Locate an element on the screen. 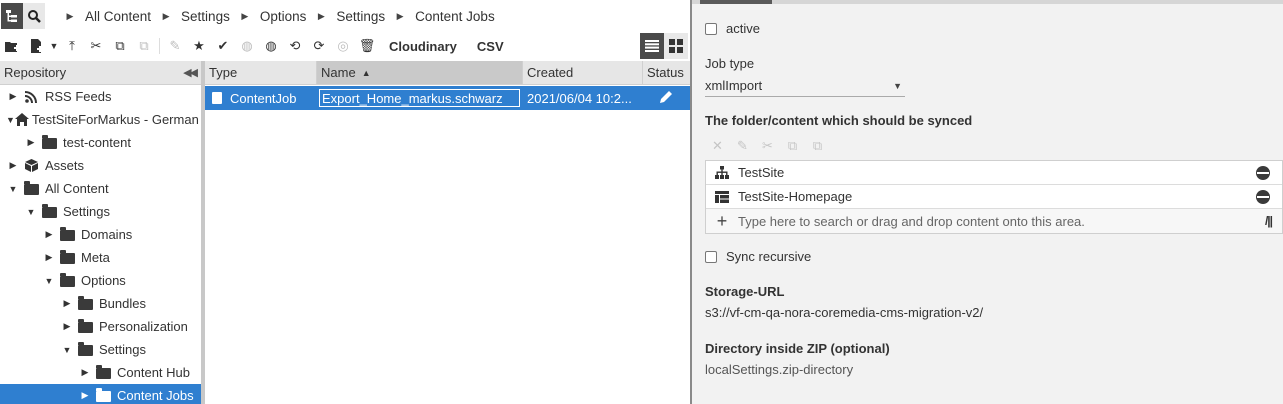  list-item: TestSite-Homepage is located at coordinates (994, 197).